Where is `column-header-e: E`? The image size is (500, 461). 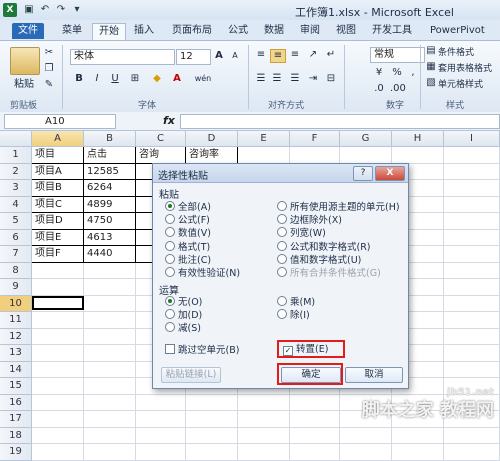 column-header-e: E is located at coordinates (264, 139).